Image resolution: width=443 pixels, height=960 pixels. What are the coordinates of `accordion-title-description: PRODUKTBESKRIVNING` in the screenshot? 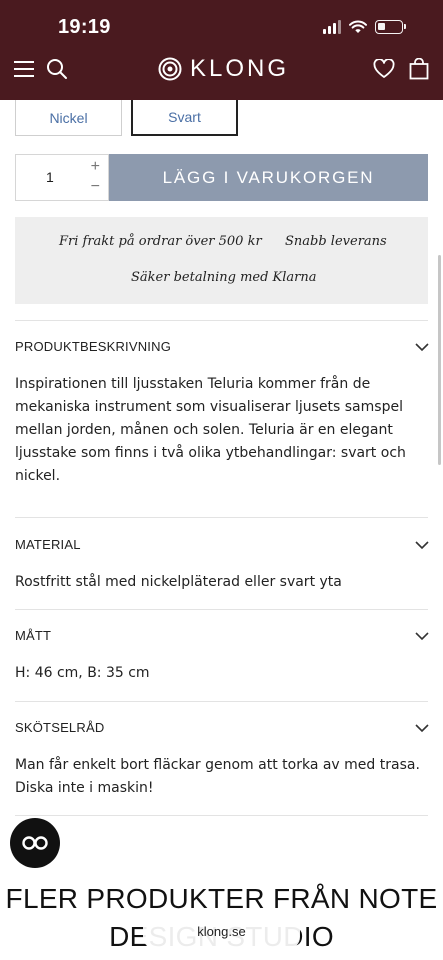 It's located at (93, 346).